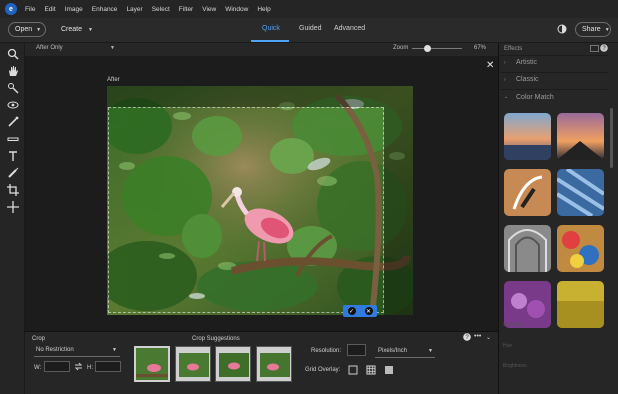 This screenshot has width=618, height=394. Describe the element at coordinates (351, 311) in the screenshot. I see `commit-crop-button: ✓` at that location.